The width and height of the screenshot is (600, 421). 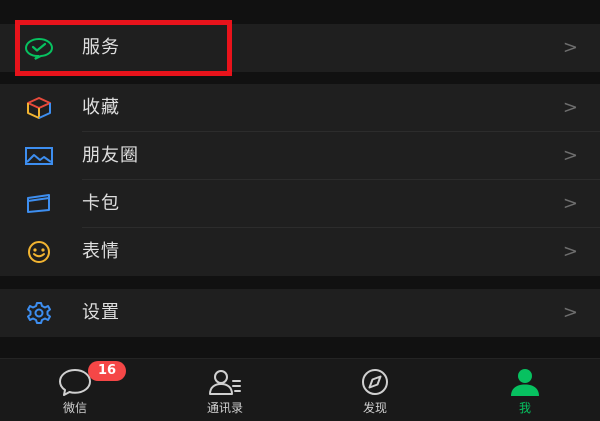 What do you see at coordinates (225, 382) in the screenshot?
I see `contacts-icon` at bounding box center [225, 382].